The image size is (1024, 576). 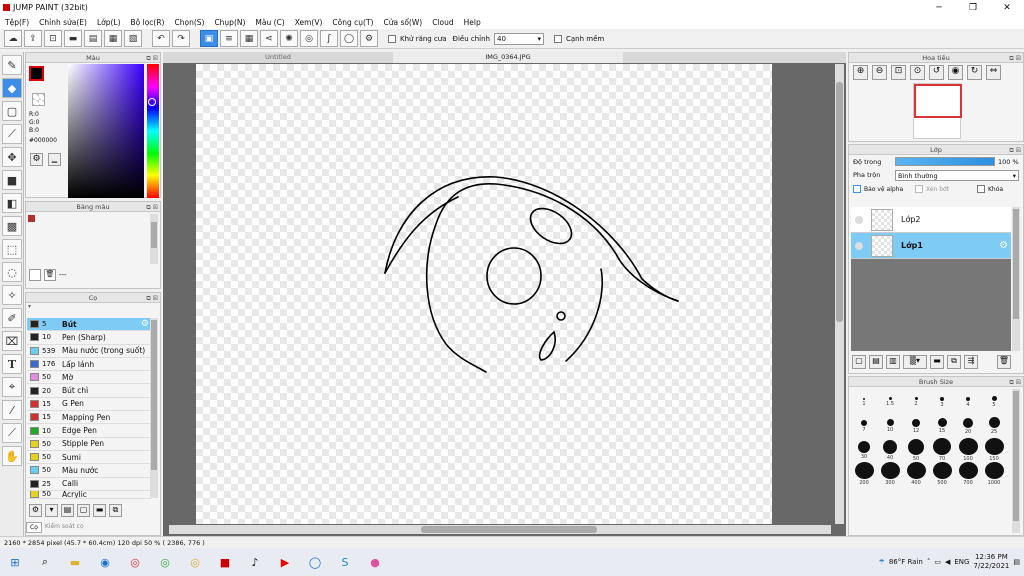 I want to click on menu-help: Help, so click(x=472, y=22).